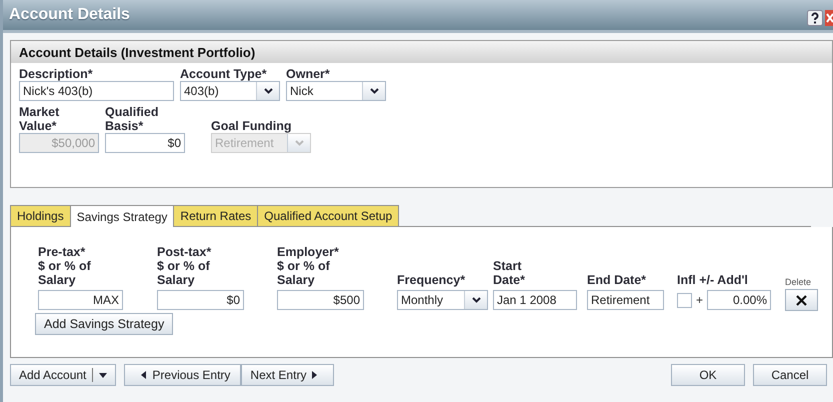 The height and width of the screenshot is (402, 833). What do you see at coordinates (137, 52) in the screenshot?
I see `section-title: Account Details (Investment Portfolio)` at bounding box center [137, 52].